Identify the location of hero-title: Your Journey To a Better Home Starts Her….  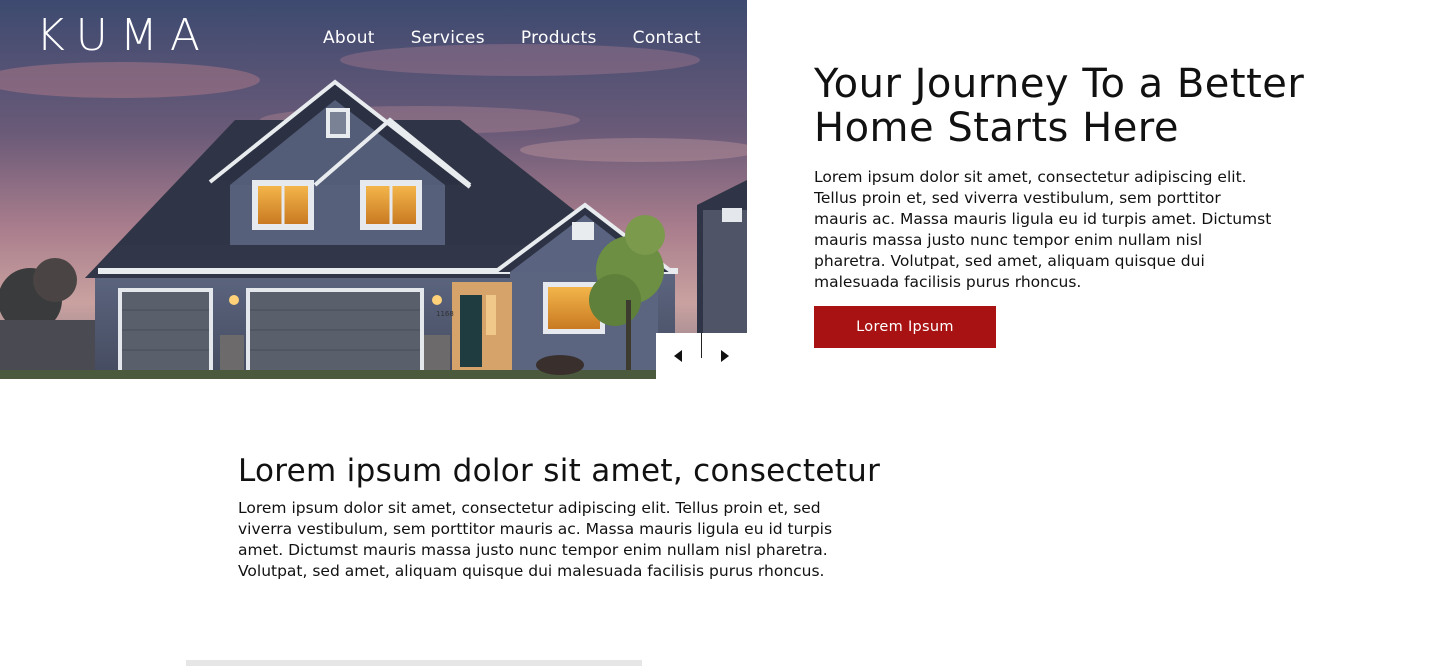
(1059, 106).